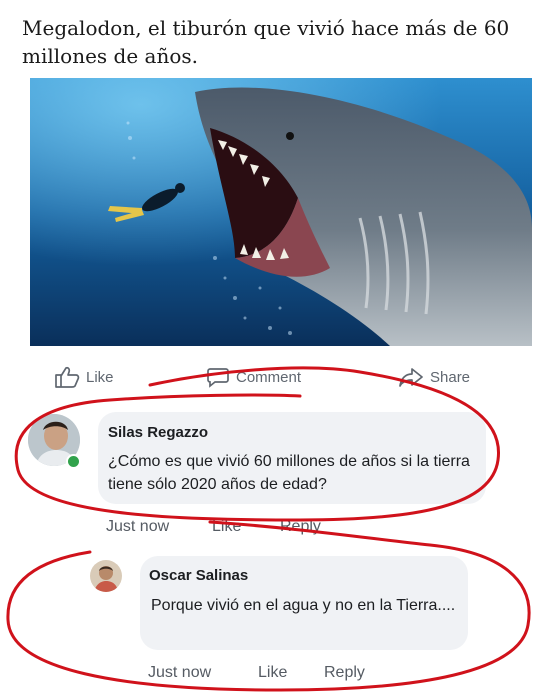  I want to click on thumbs-up-icon, so click(67, 377).